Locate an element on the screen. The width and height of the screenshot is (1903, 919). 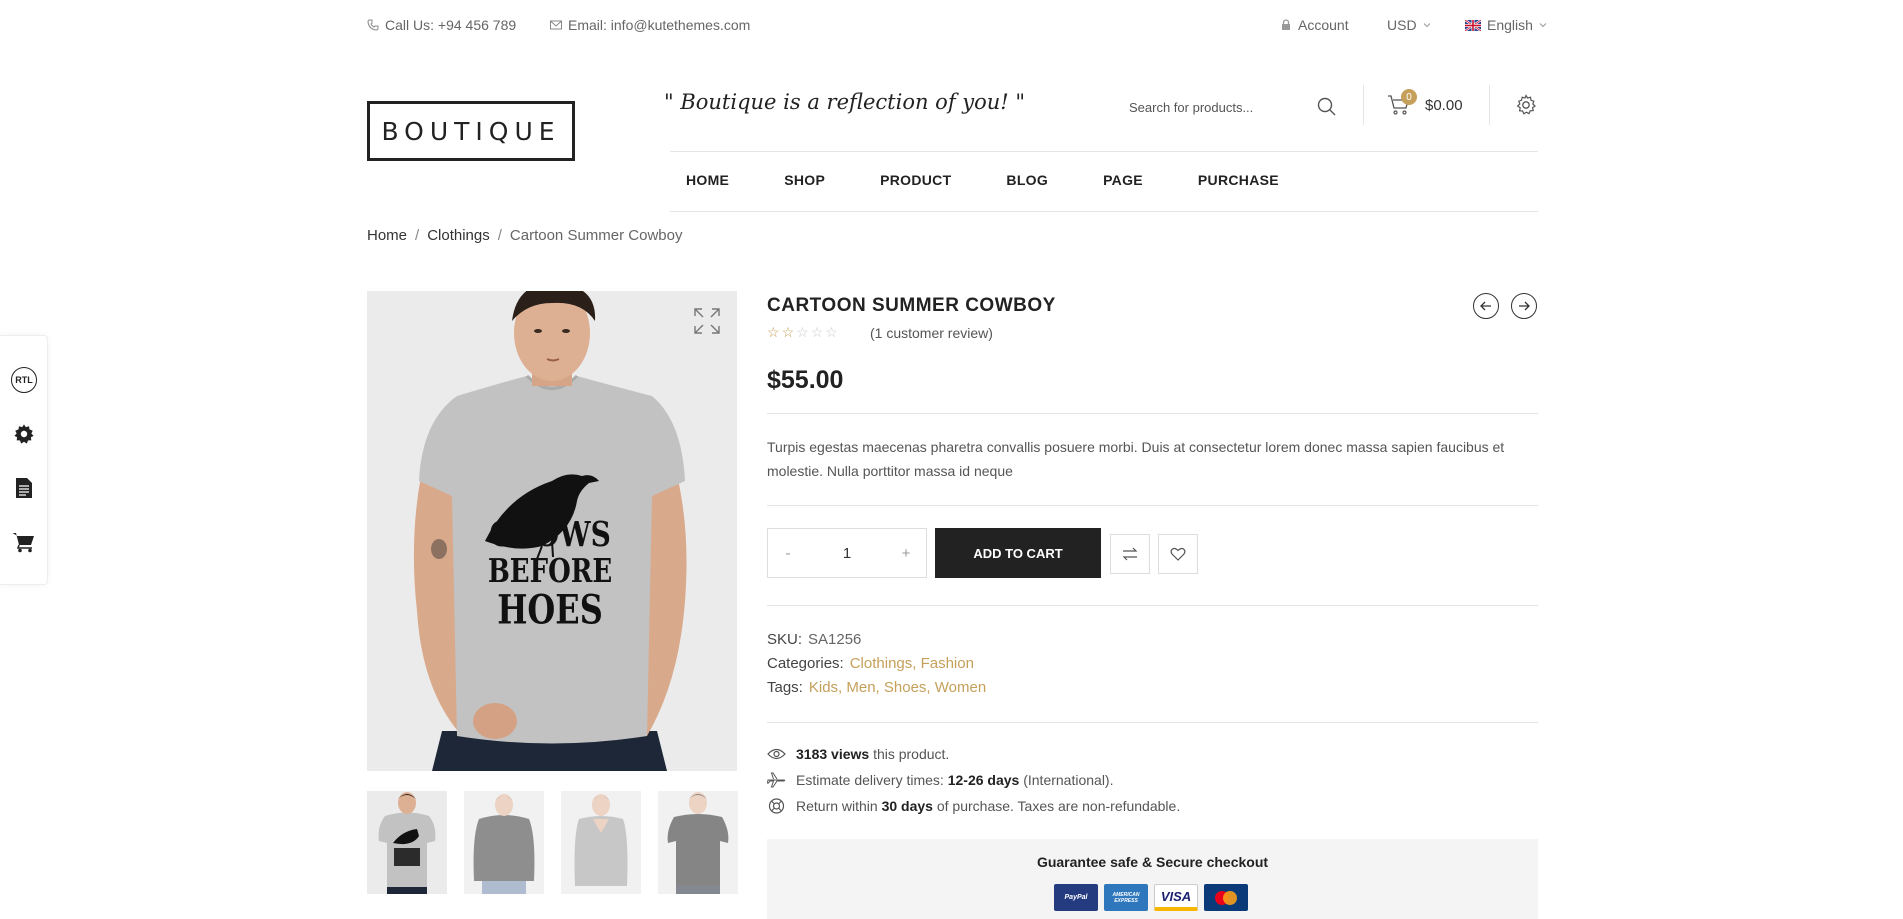
document-tool is located at coordinates (24, 488).